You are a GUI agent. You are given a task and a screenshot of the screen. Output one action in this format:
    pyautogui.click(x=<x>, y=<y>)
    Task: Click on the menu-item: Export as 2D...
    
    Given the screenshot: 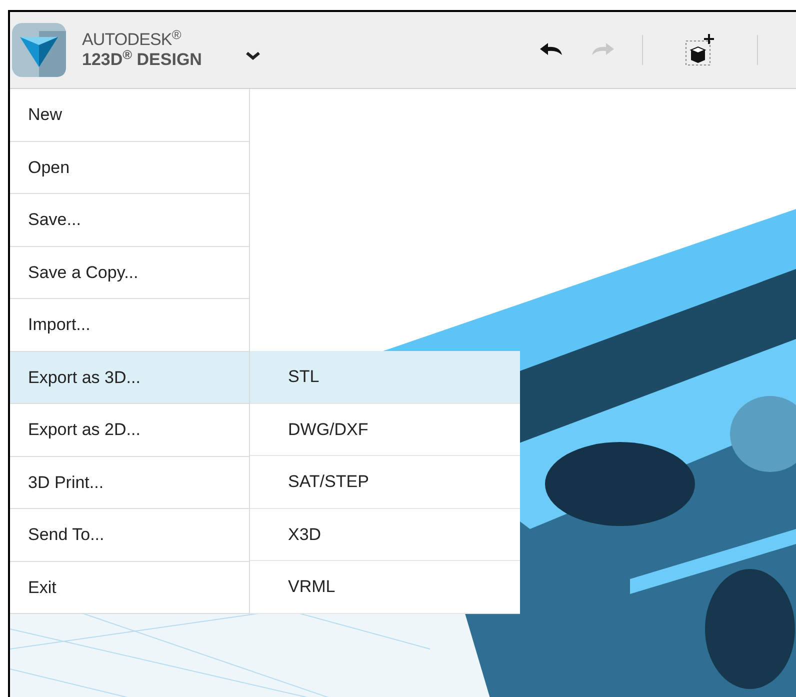 What is the action you would take?
    pyautogui.click(x=130, y=430)
    